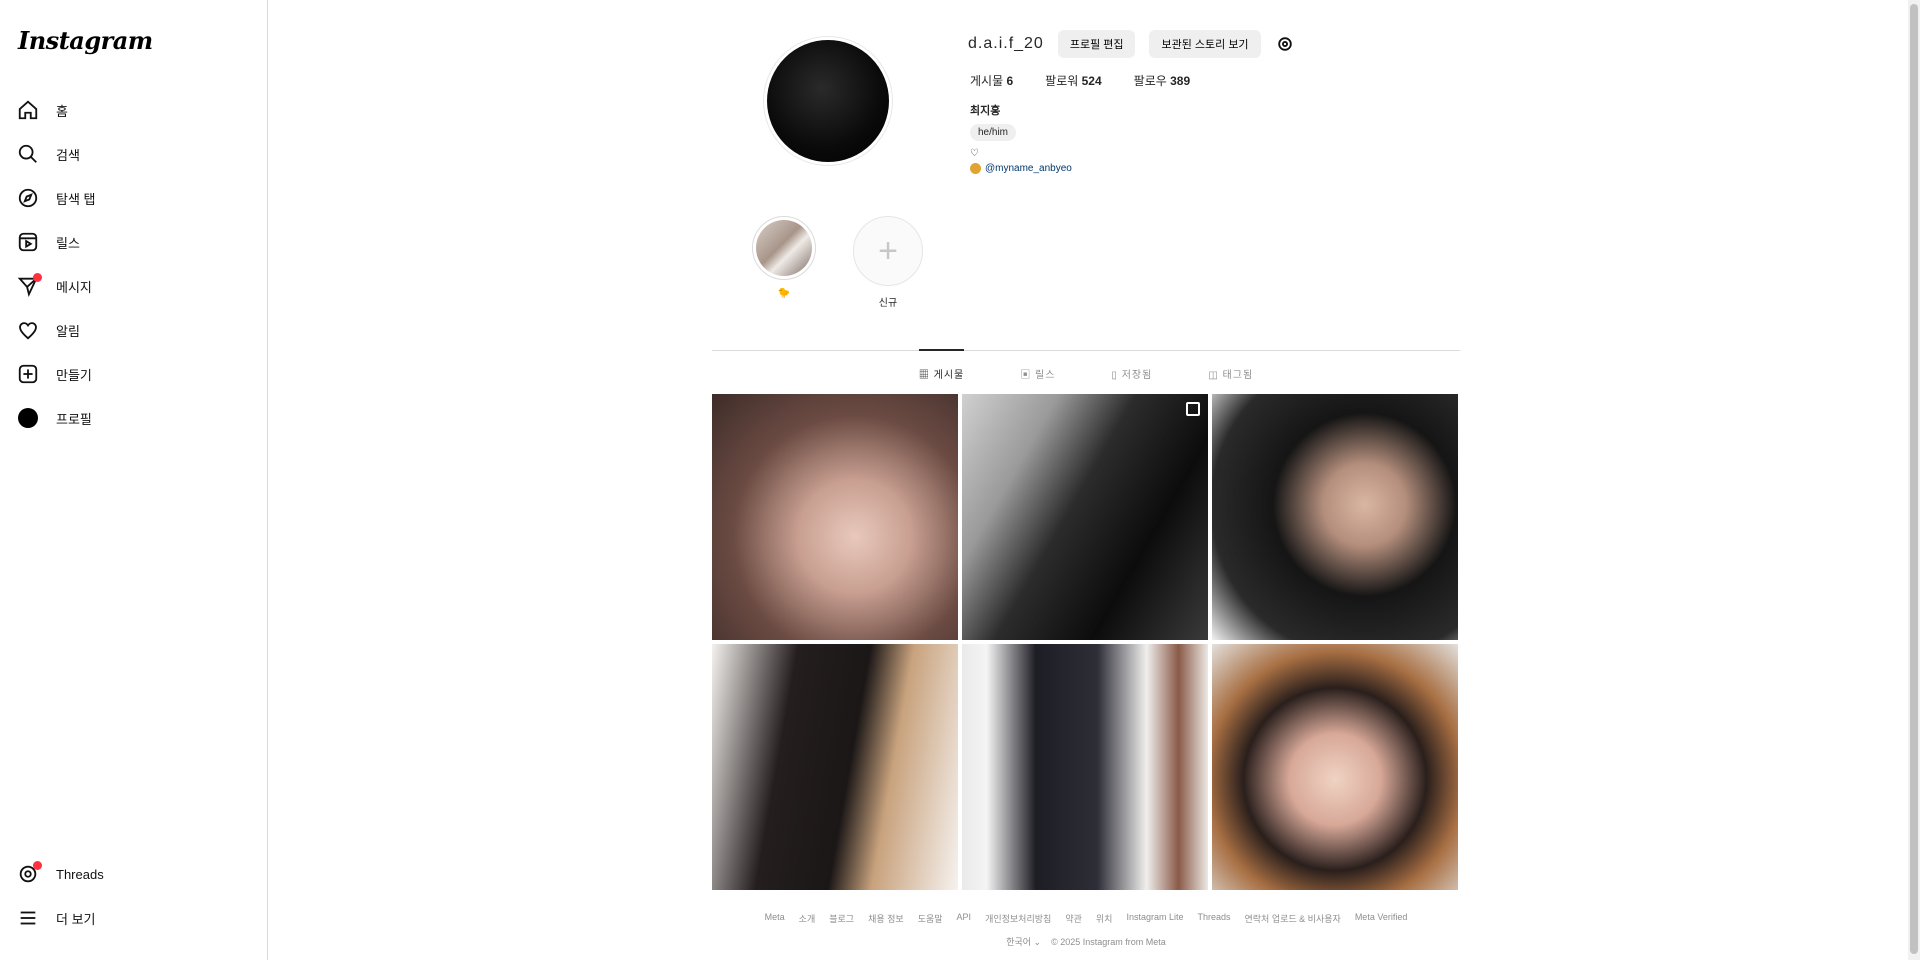 The height and width of the screenshot is (960, 1920). I want to click on footer-link: 블로그, so click(841, 918).